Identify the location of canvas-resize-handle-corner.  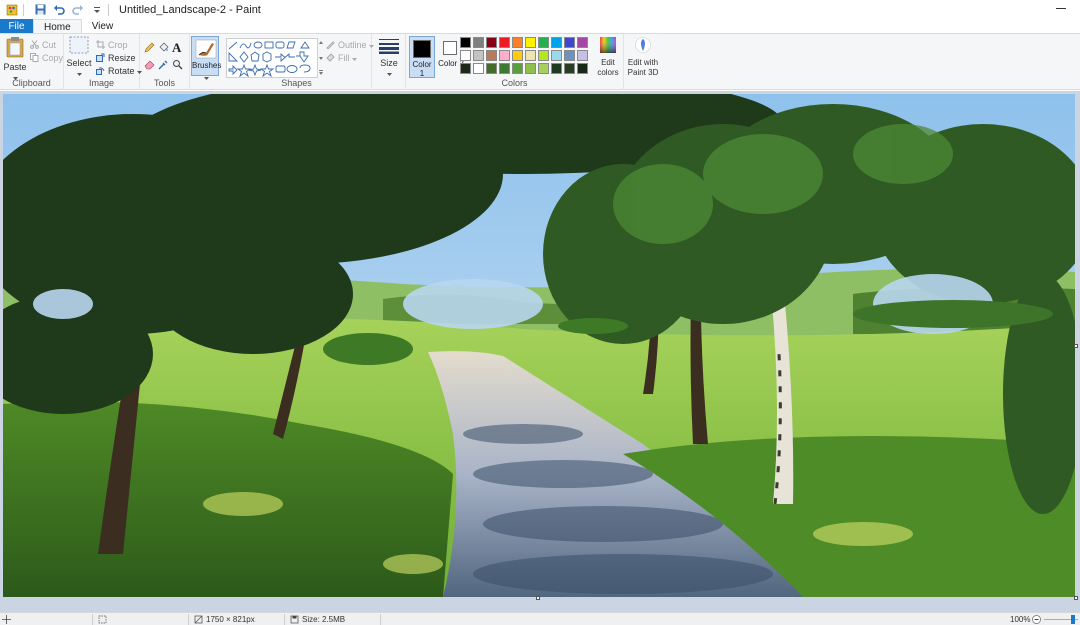
(1076, 598).